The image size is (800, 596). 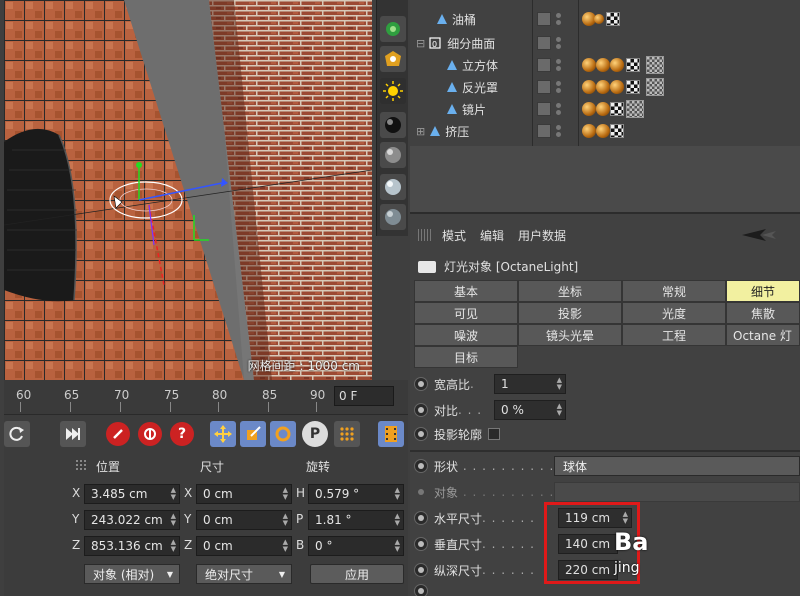 I want to click on object-row-oil-barrel: 油桶, so click(x=605, y=19).